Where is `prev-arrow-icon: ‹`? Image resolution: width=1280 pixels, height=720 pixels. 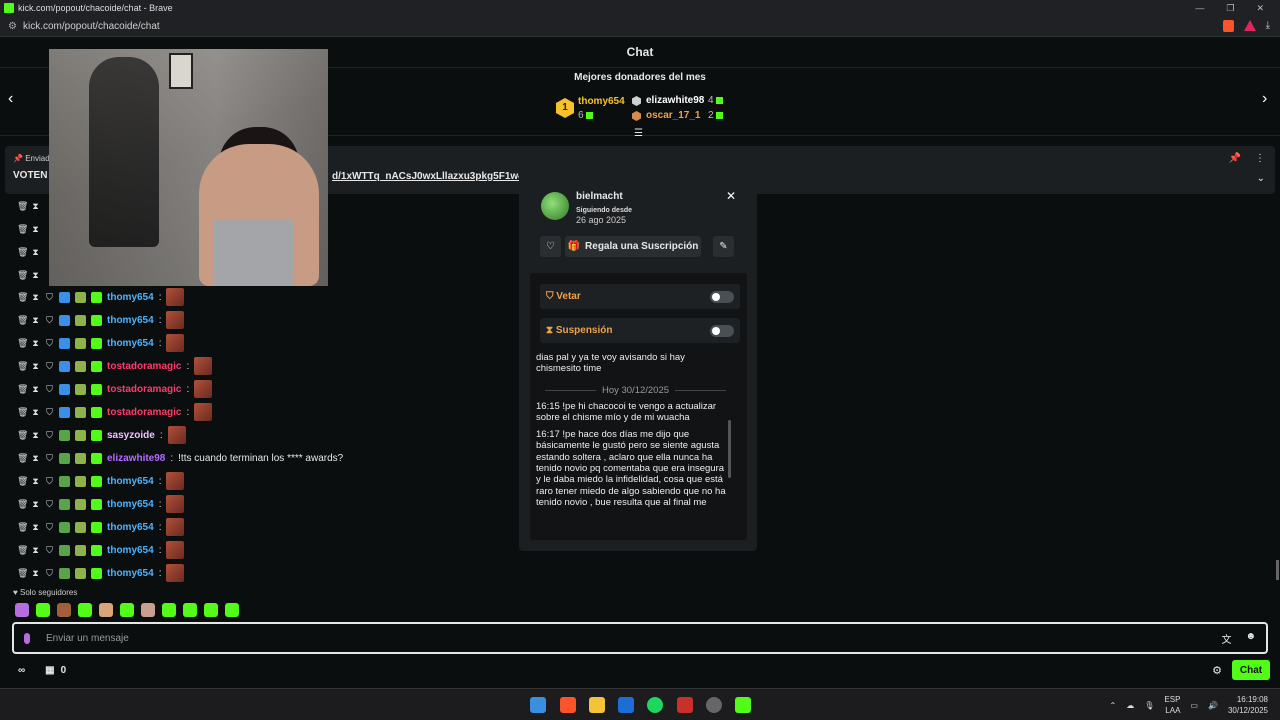 prev-arrow-icon: ‹ is located at coordinates (10, 99).